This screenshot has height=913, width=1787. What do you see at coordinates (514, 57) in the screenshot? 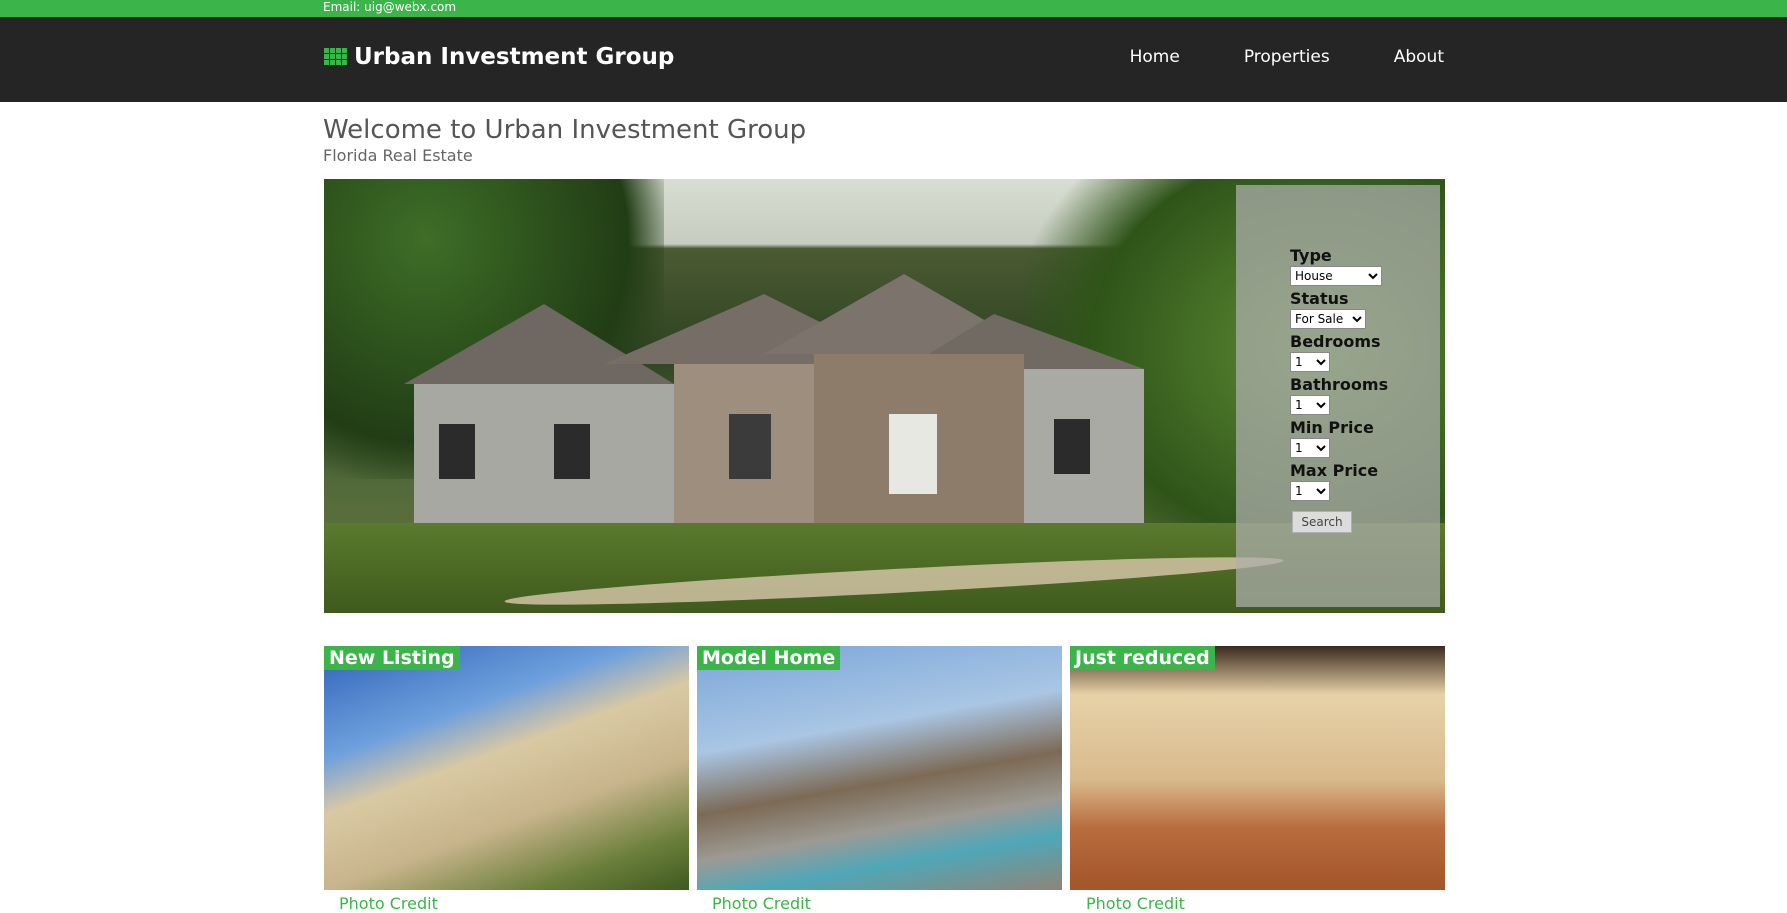
I see `brand-name: Urban Investment Group` at bounding box center [514, 57].